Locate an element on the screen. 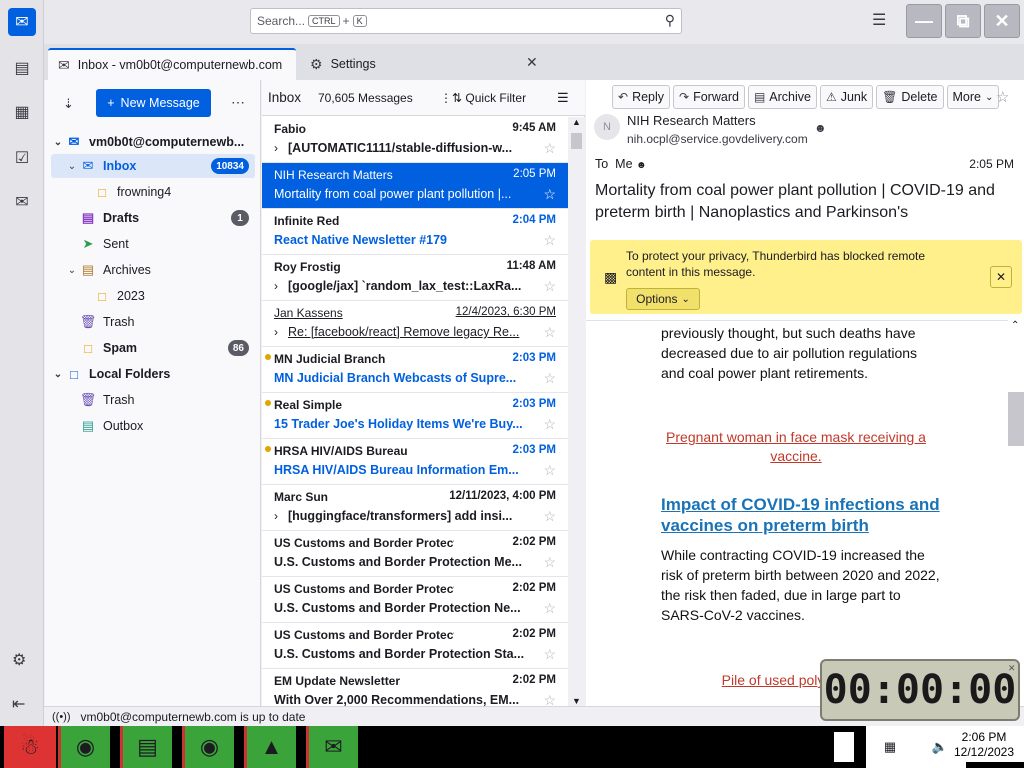  calendar-icon: ▦ is located at coordinates (22, 112).